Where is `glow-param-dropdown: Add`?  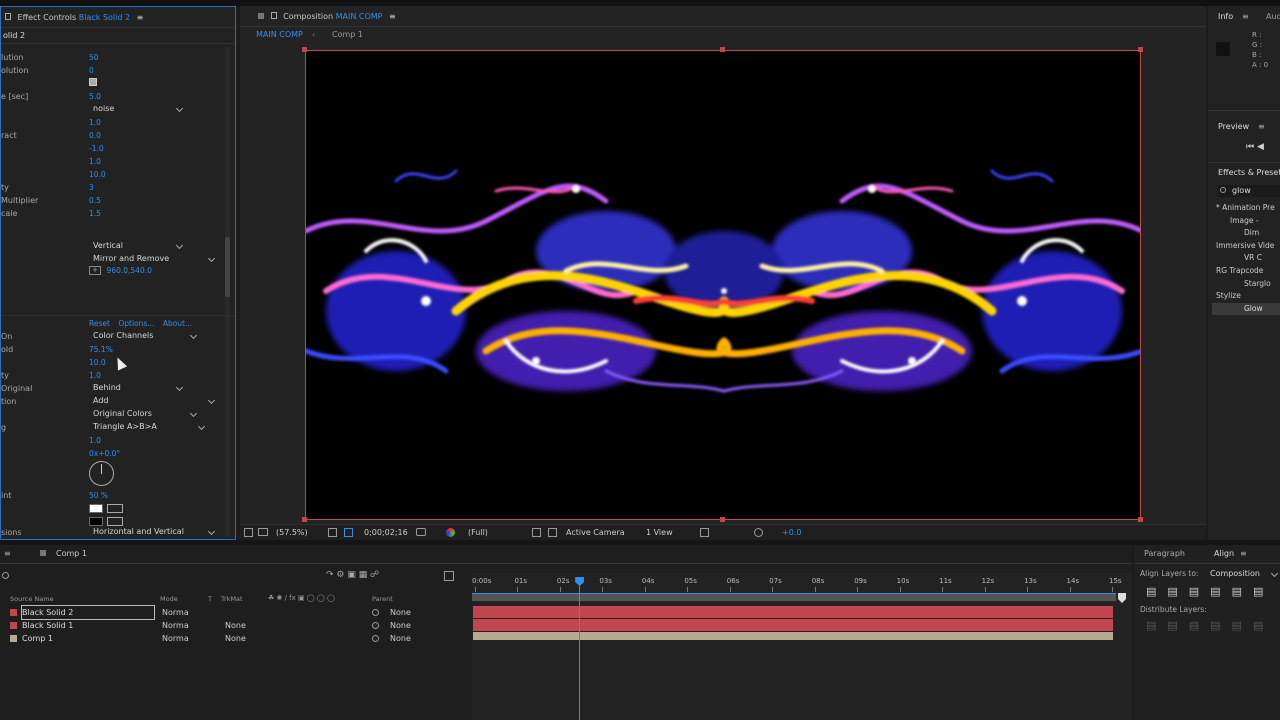
glow-param-dropdown: Add is located at coordinates (154, 400).